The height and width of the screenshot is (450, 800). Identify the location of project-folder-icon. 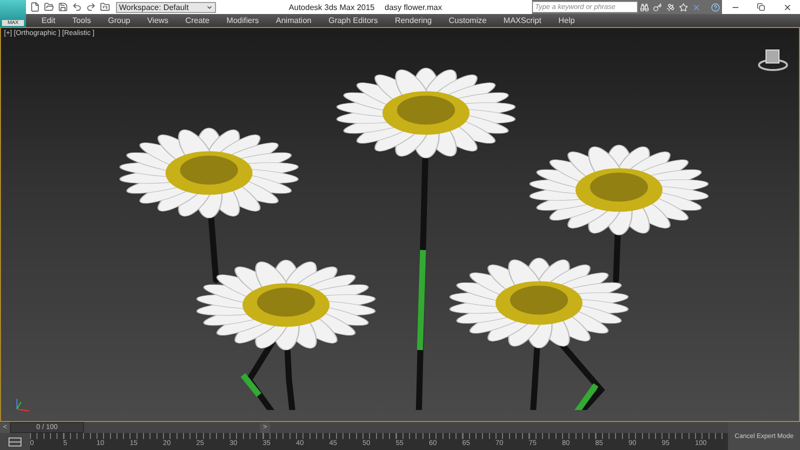
(105, 7).